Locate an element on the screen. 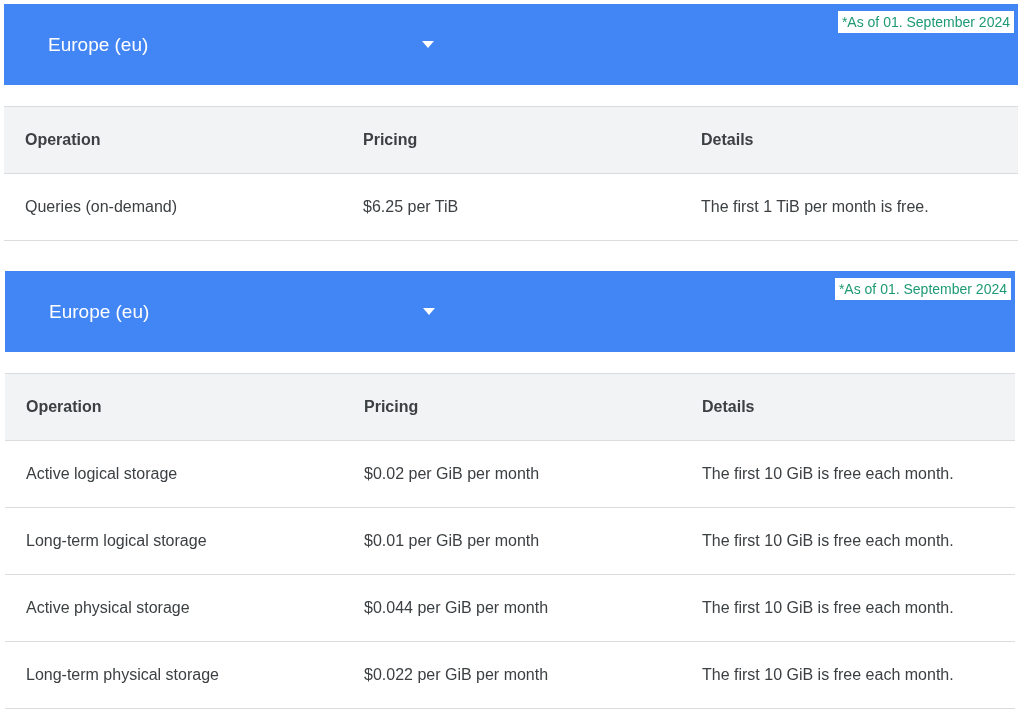  table-cell-text: $0.01 per GiB per month is located at coordinates (452, 541).